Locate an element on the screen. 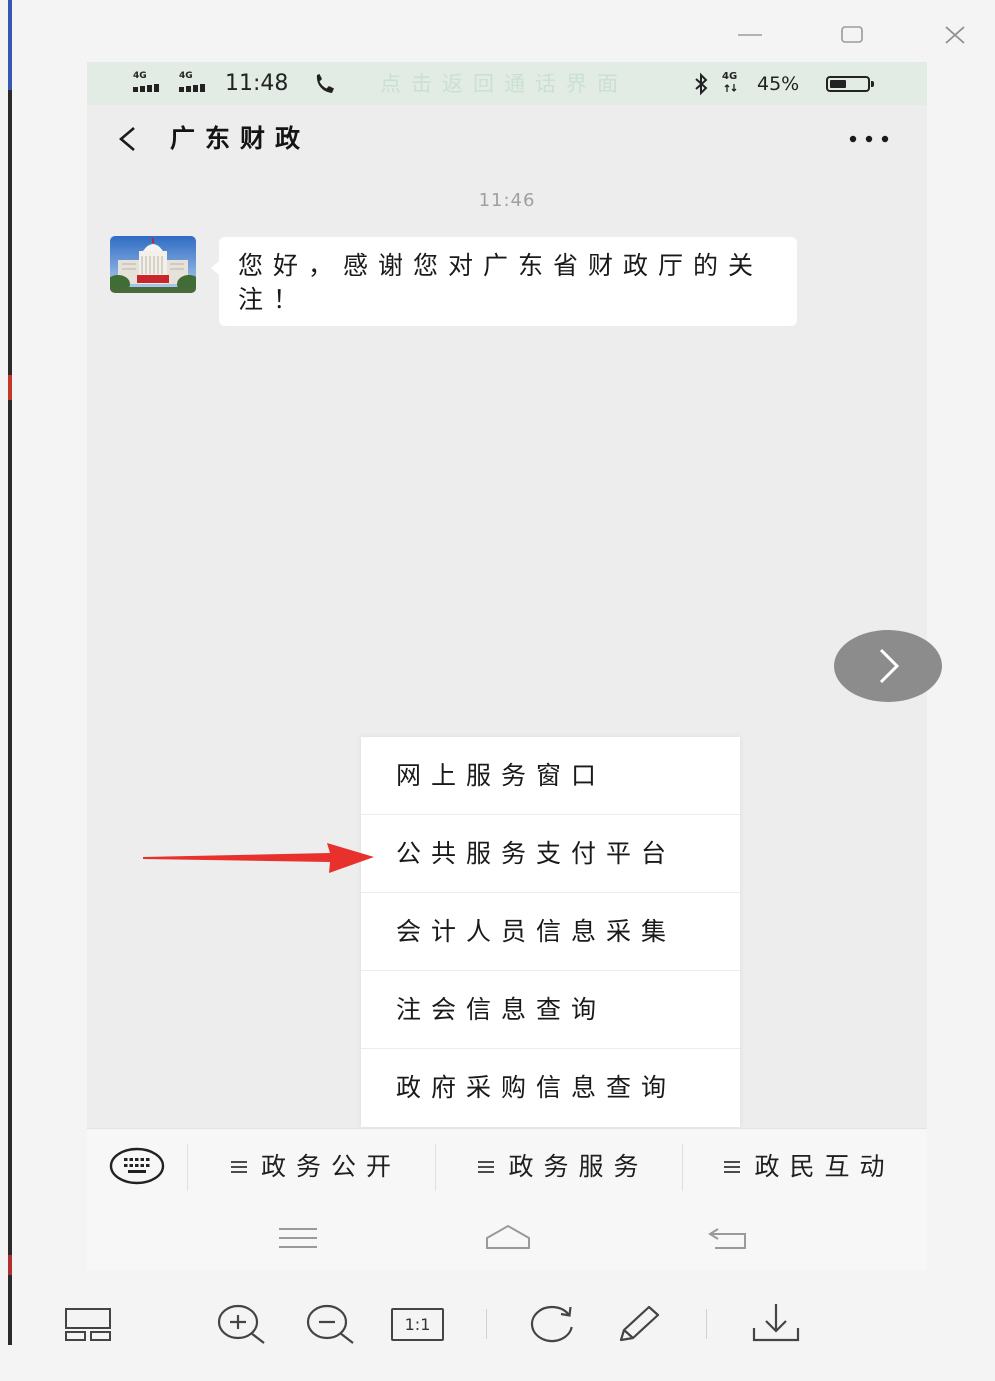  popup-item-accountant-info-collection: 会计人员信息采集 is located at coordinates (550, 932).